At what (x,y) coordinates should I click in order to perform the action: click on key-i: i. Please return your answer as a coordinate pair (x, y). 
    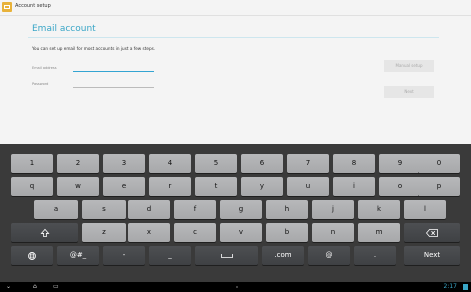
    Looking at the image, I should click on (354, 186).